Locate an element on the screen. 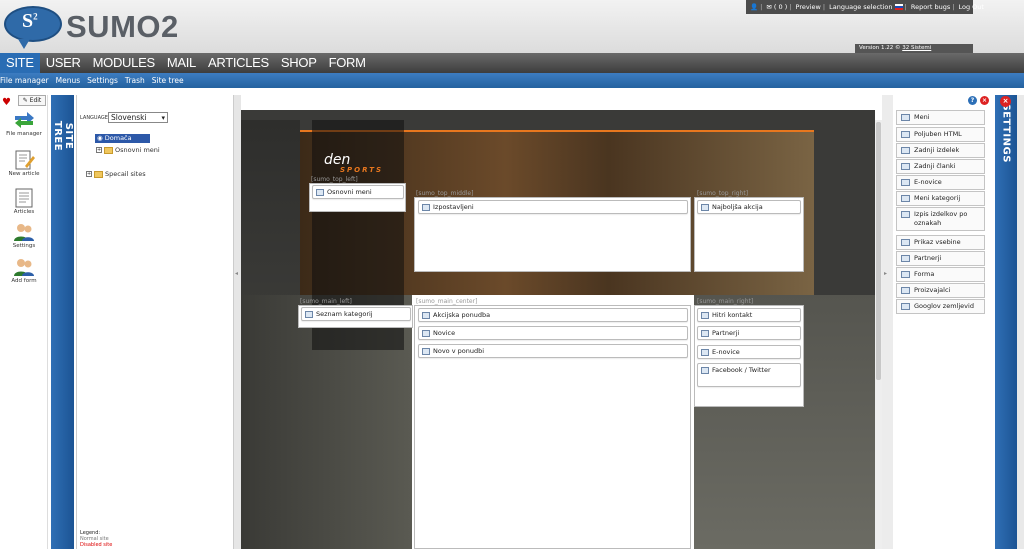 This screenshot has width=1024, height=549. module-btn-proizvajalci: Proizvajalci is located at coordinates (940, 290).